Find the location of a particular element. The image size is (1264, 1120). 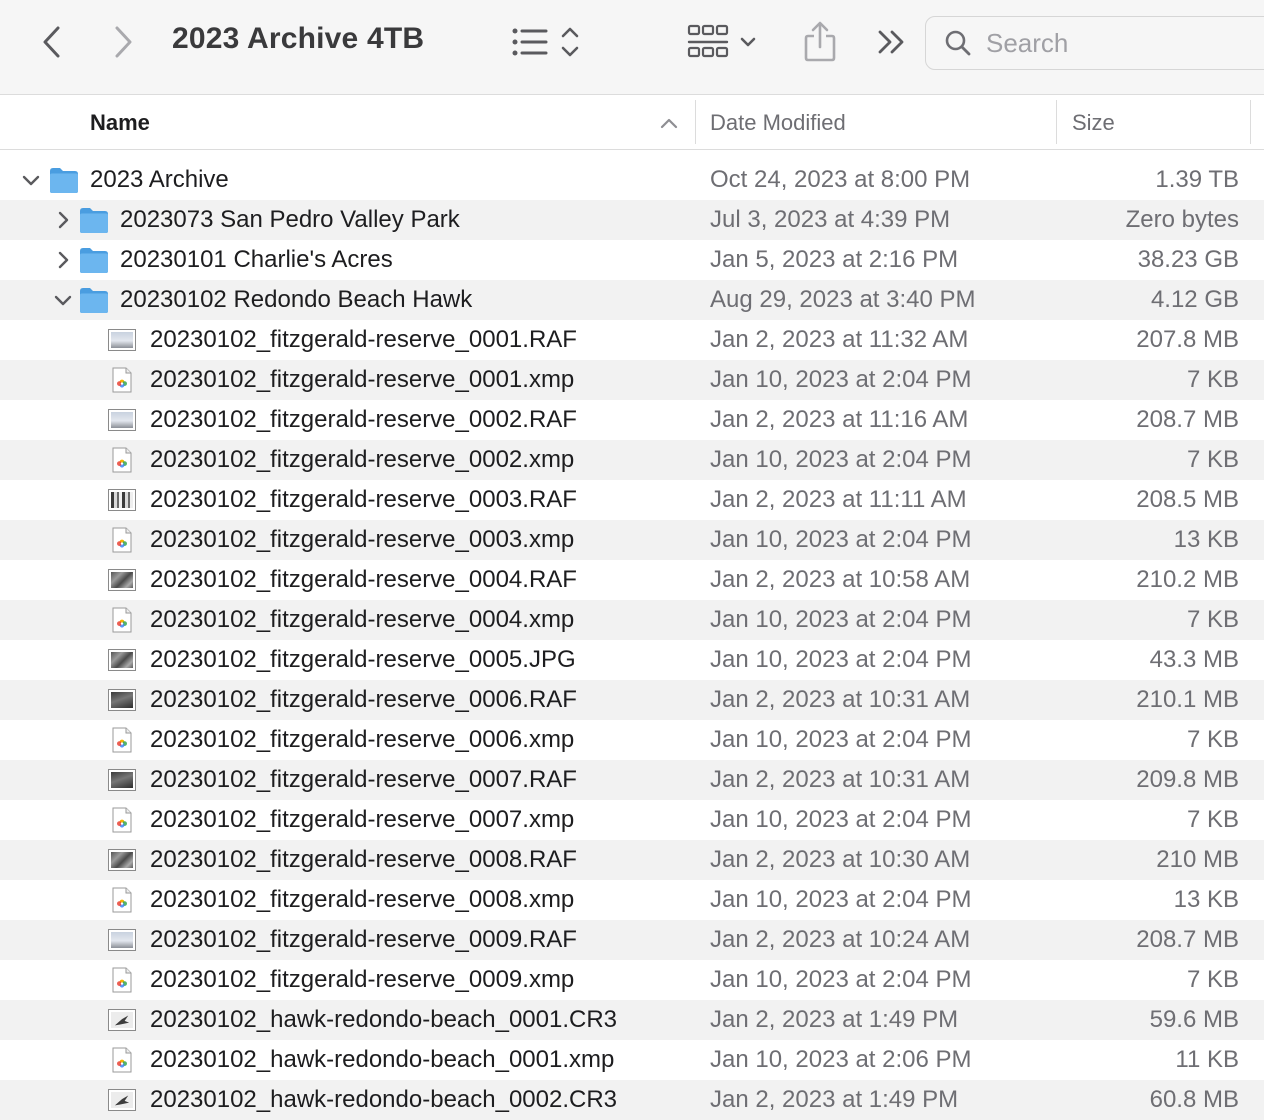

file-name: 20230102_fitzgerald-reserve_0007.RAF is located at coordinates (363, 779).